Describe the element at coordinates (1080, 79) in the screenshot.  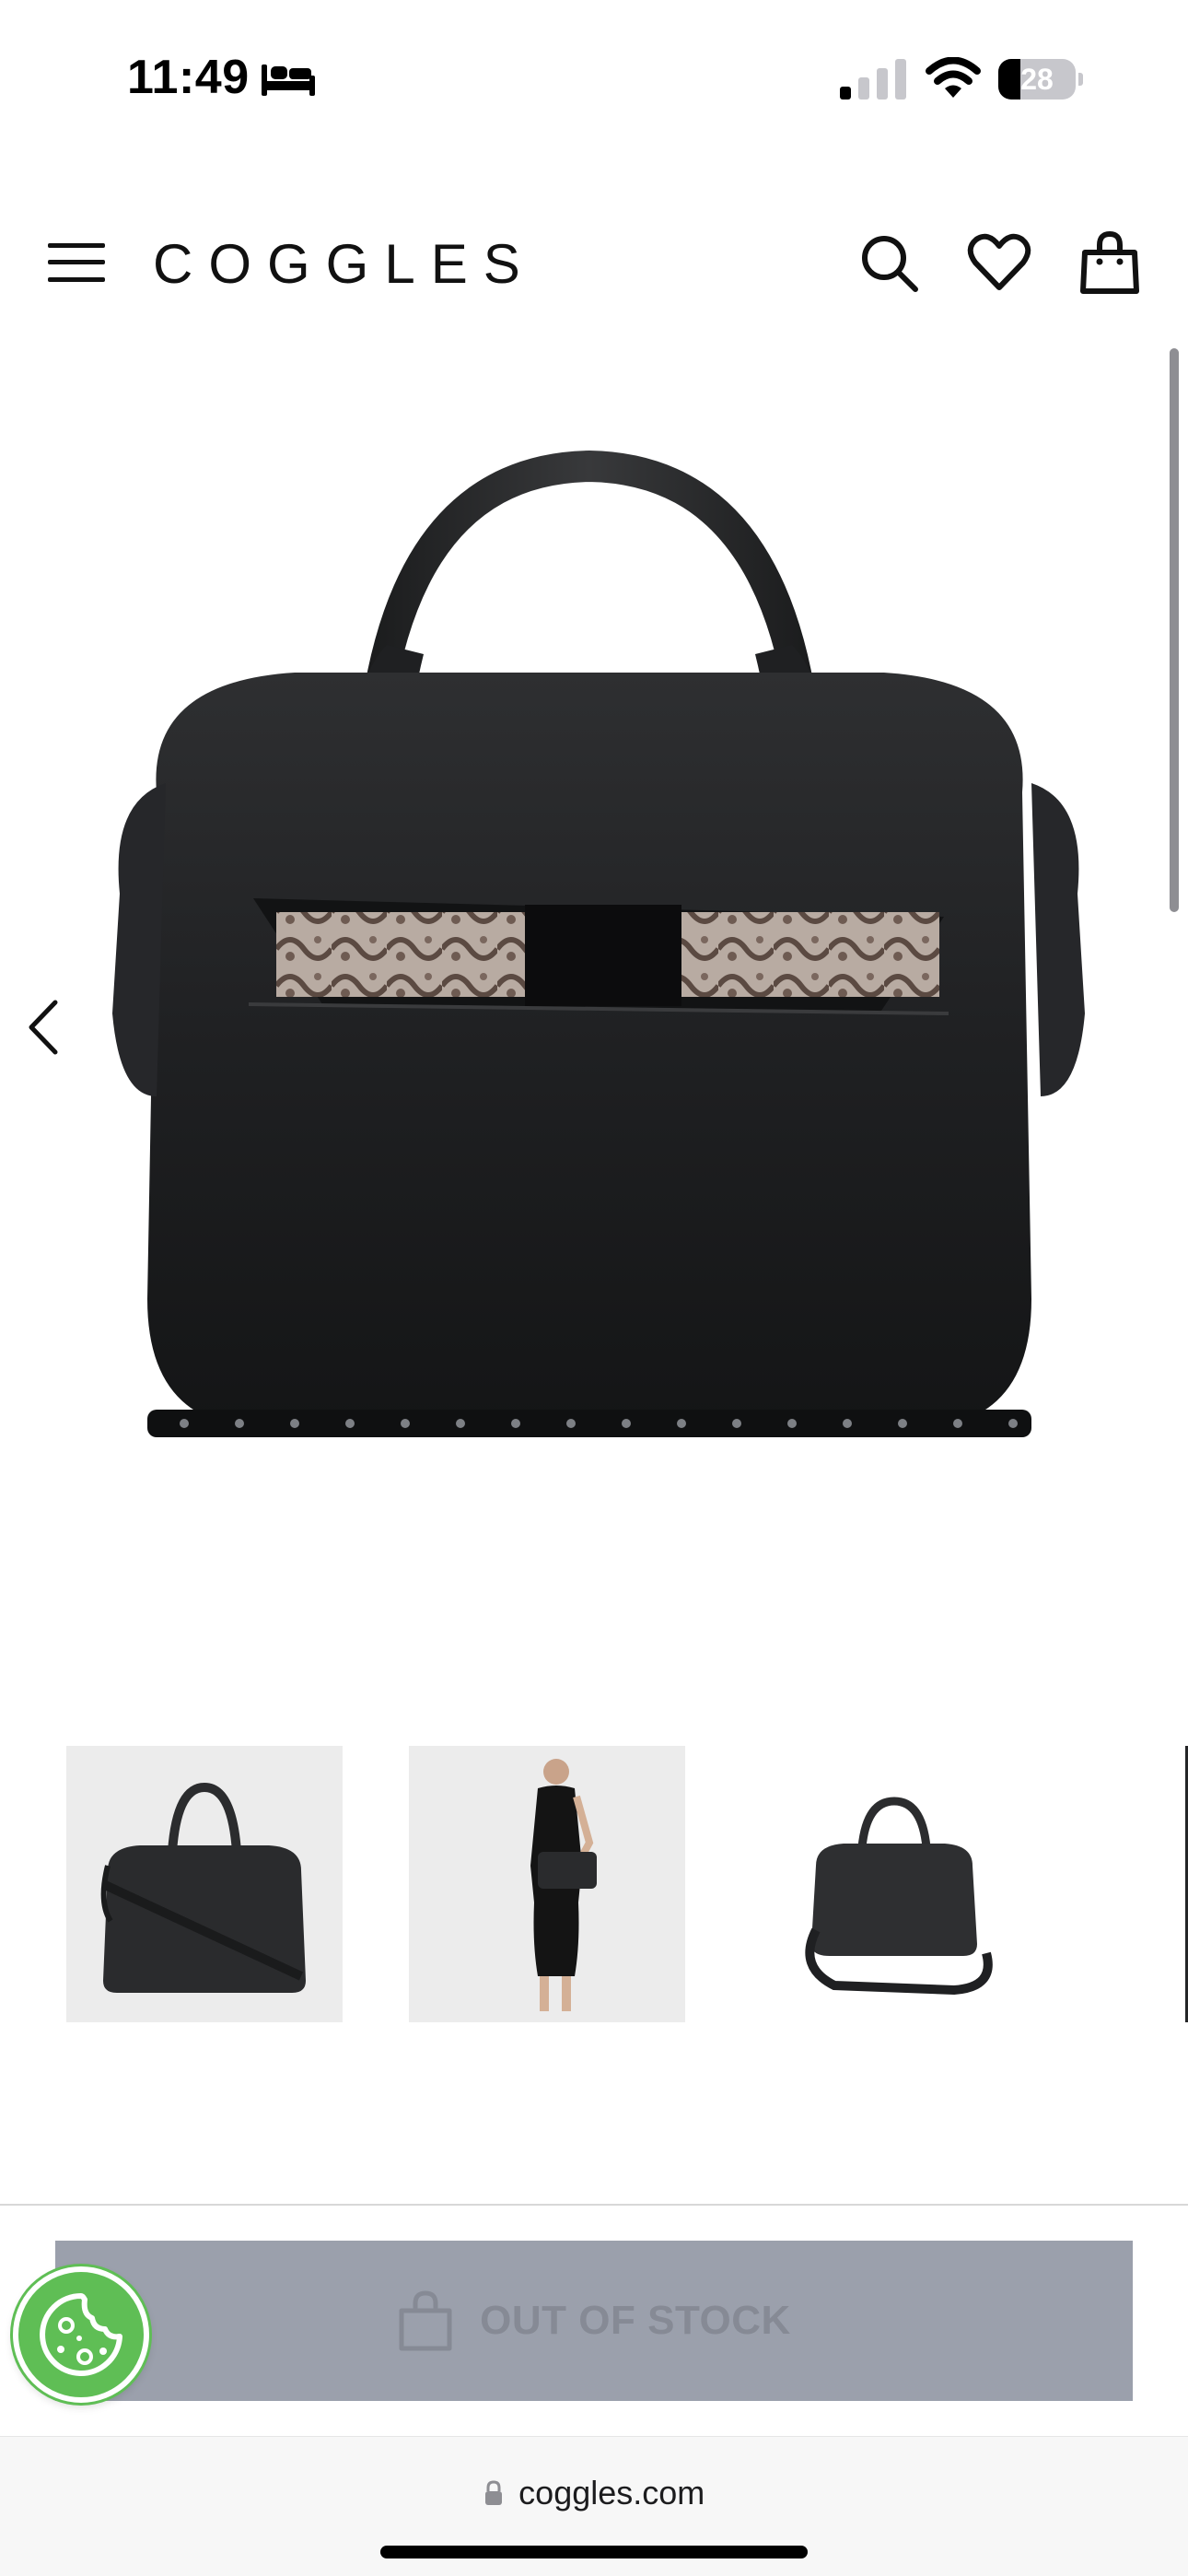
I see `battery-cap` at that location.